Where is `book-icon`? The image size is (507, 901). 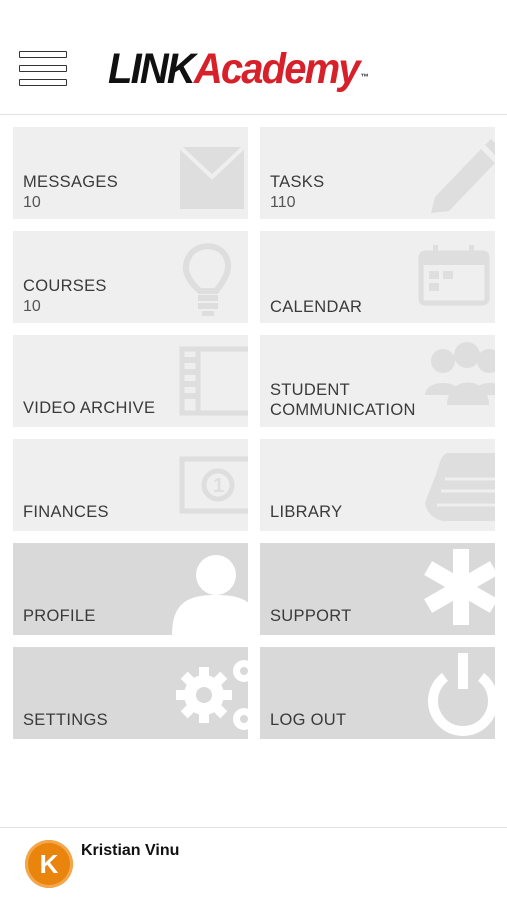 book-icon is located at coordinates (455, 485).